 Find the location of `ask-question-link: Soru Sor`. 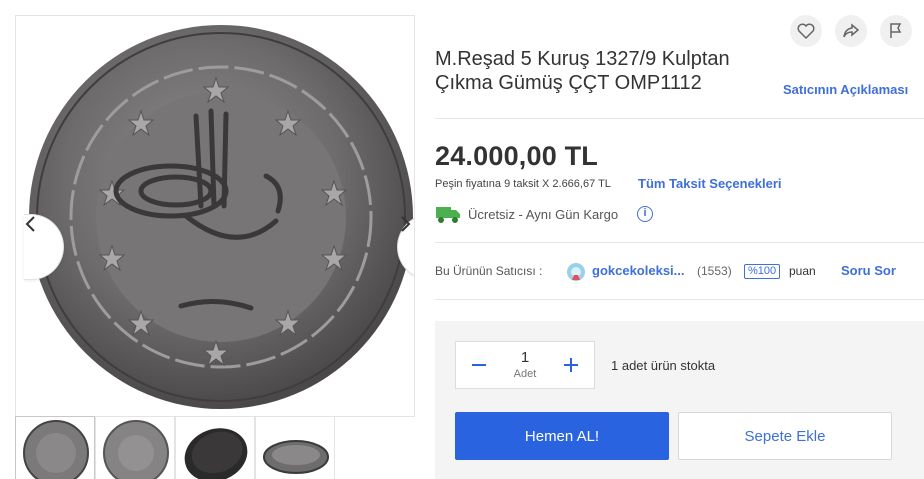

ask-question-link: Soru Sor is located at coordinates (868, 270).